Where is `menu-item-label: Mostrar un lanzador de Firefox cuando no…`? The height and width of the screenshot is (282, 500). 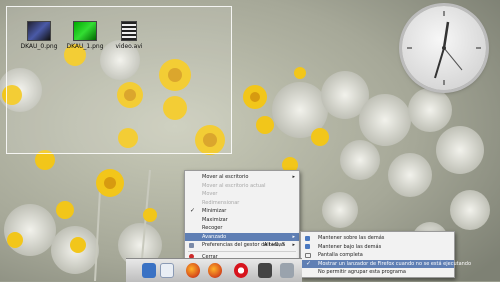 menu-item-label: Mostrar un lanzador de Firefox cuando no… is located at coordinates (395, 263).